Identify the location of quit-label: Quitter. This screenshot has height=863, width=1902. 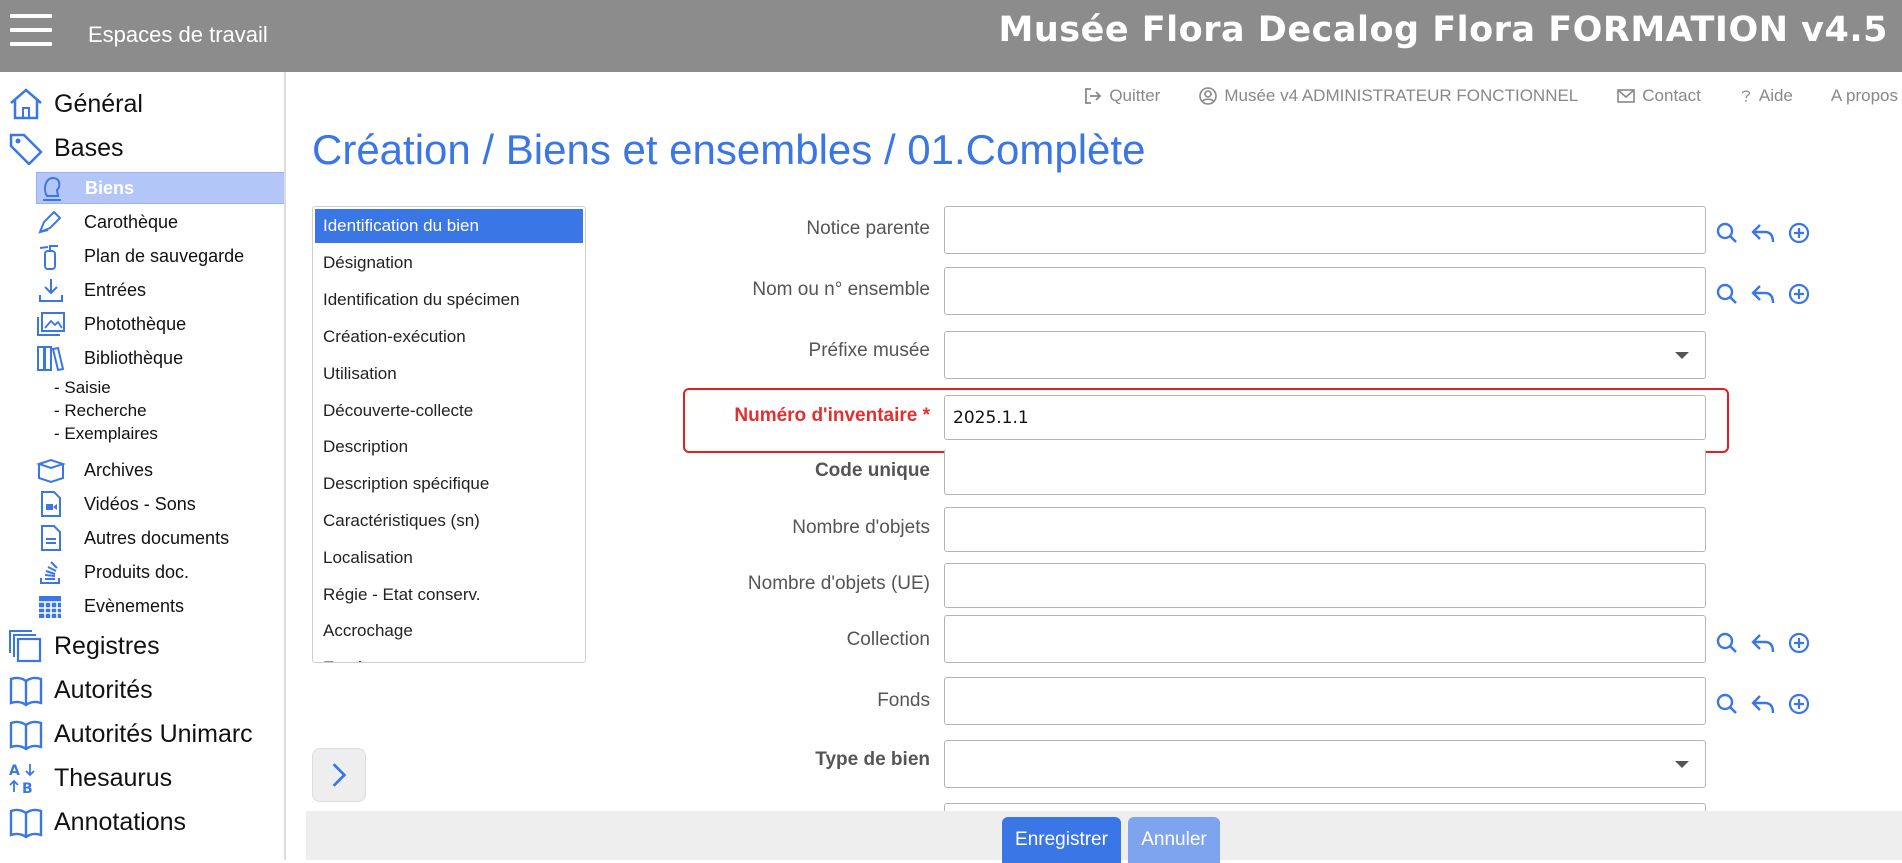
(1135, 95).